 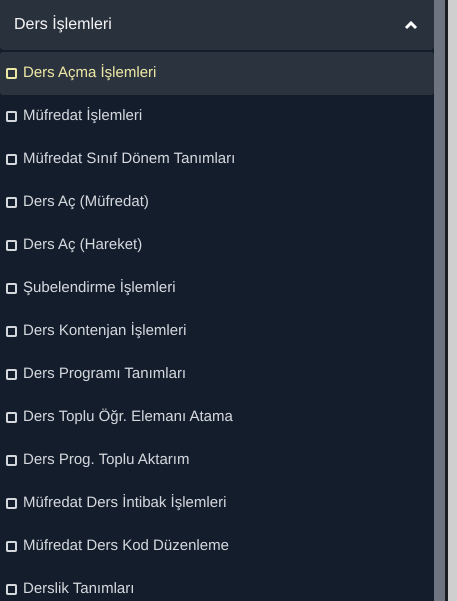 I want to click on menu-item: Ders Aç (Hareket), so click(x=217, y=245).